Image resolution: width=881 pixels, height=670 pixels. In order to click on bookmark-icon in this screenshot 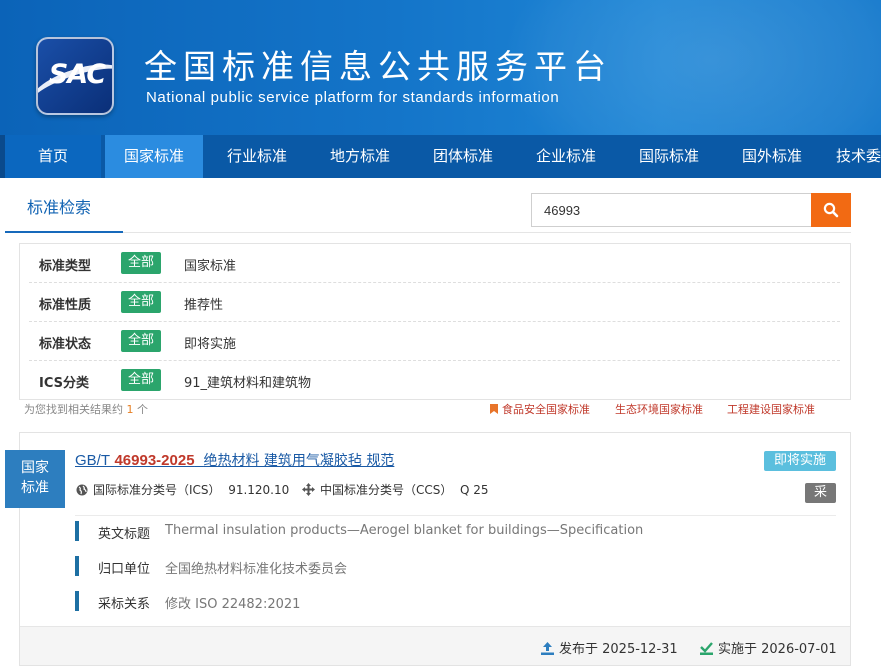, I will do `click(494, 409)`.